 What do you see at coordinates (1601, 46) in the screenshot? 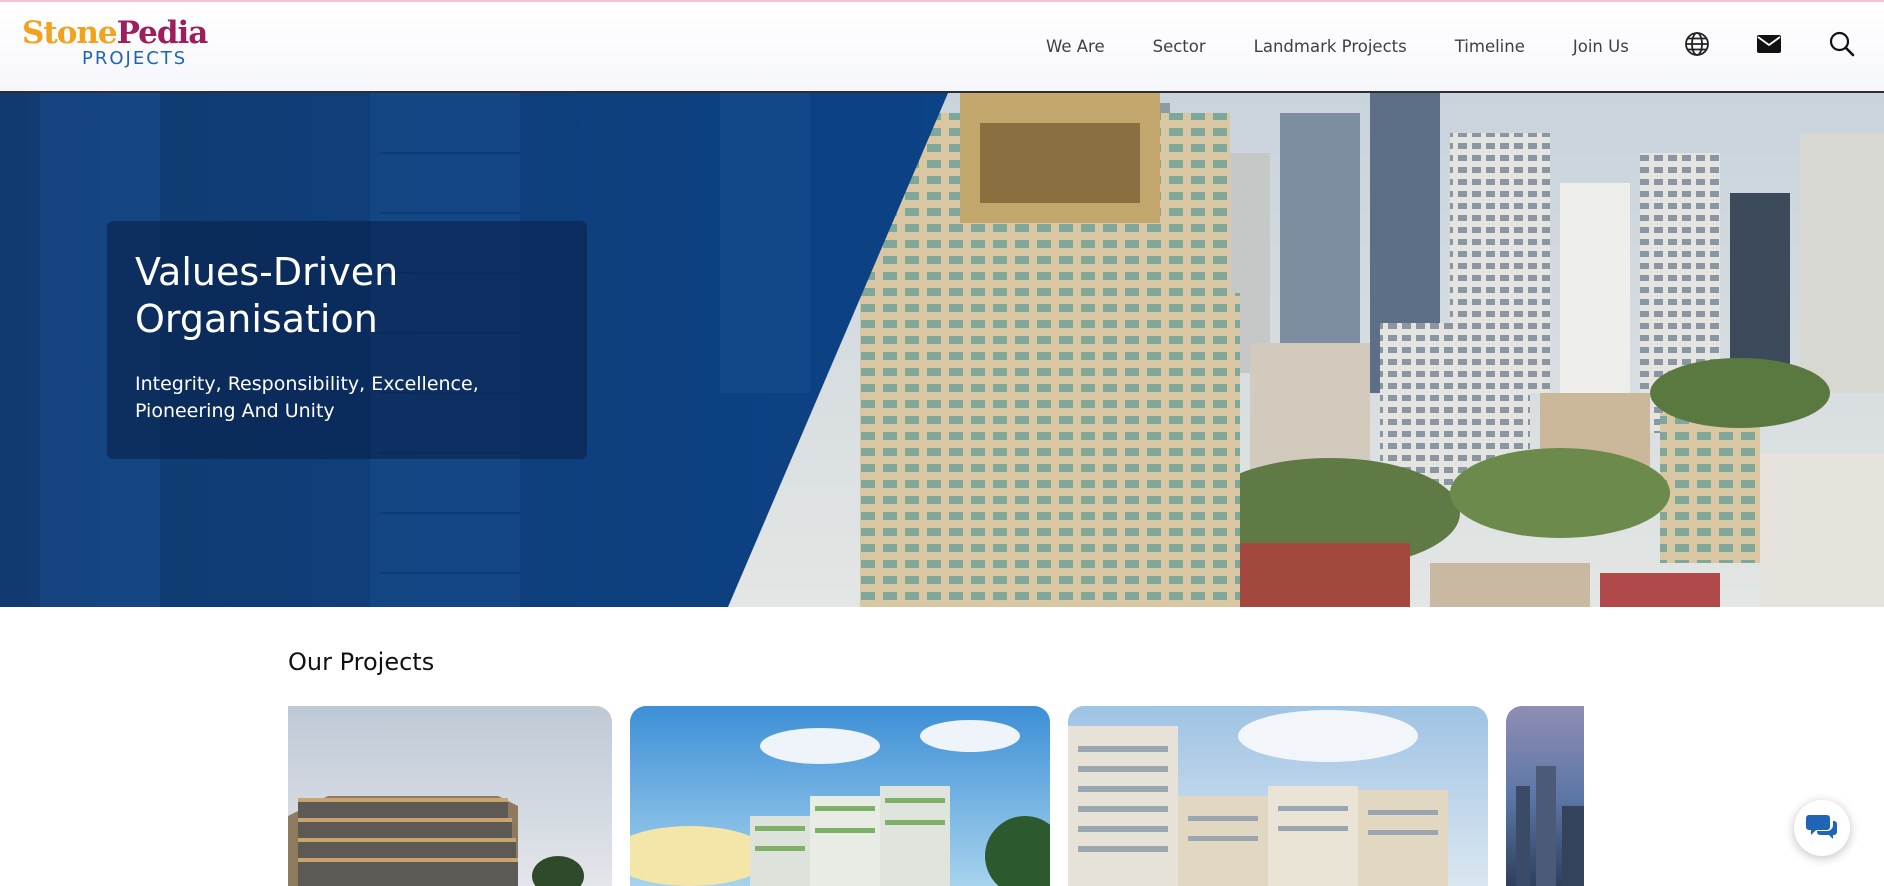
I see `nav-item-join-us: Join Us` at bounding box center [1601, 46].